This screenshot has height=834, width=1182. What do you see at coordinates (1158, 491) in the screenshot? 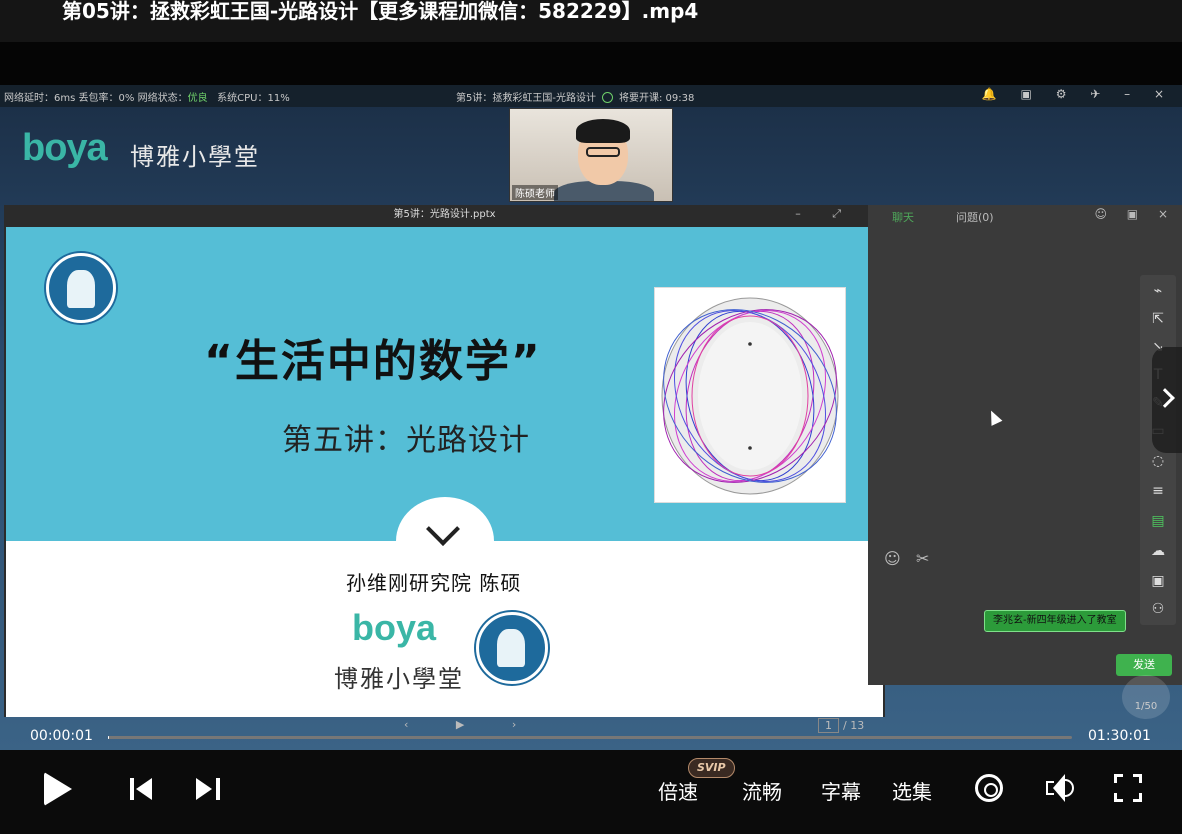
I see `notes-icon: ≡` at bounding box center [1158, 491].